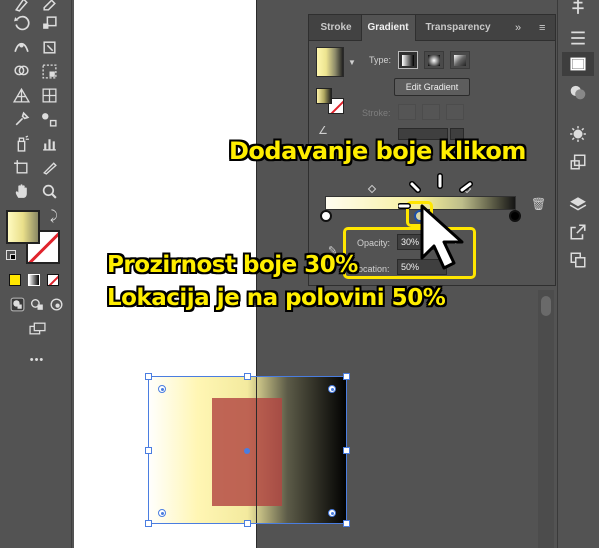 This screenshot has height=548, width=599. Describe the element at coordinates (407, 112) in the screenshot. I see `stroke-within-button` at that location.